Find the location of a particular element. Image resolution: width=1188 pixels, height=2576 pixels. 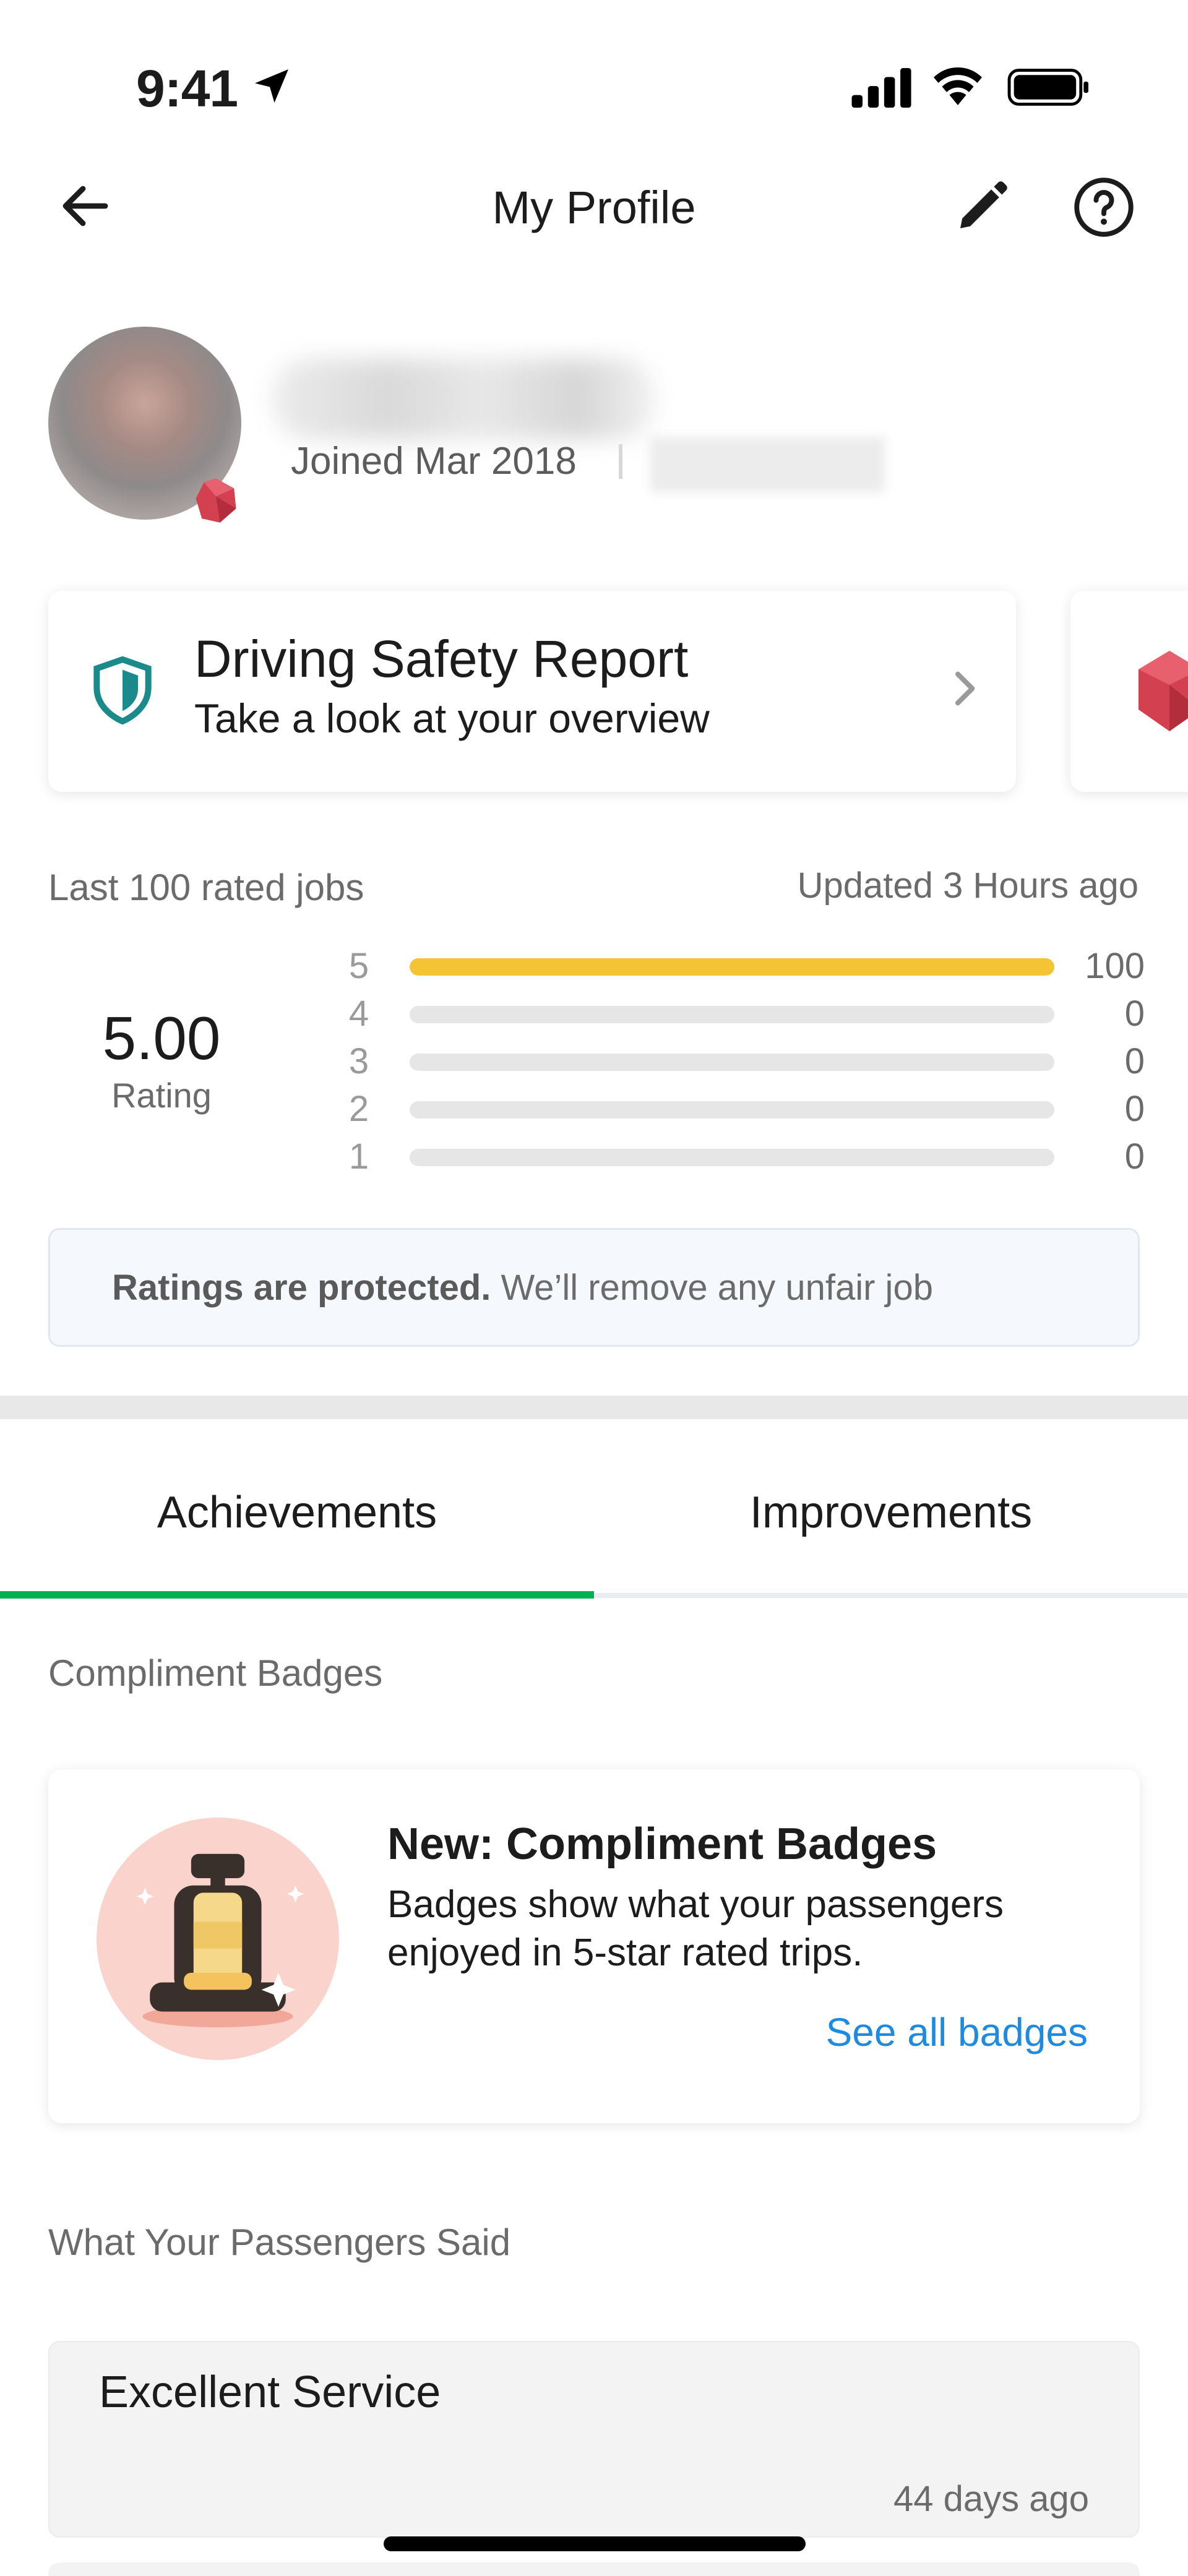

protected-rest: We’ll remove any unfair job is located at coordinates (712, 1288).